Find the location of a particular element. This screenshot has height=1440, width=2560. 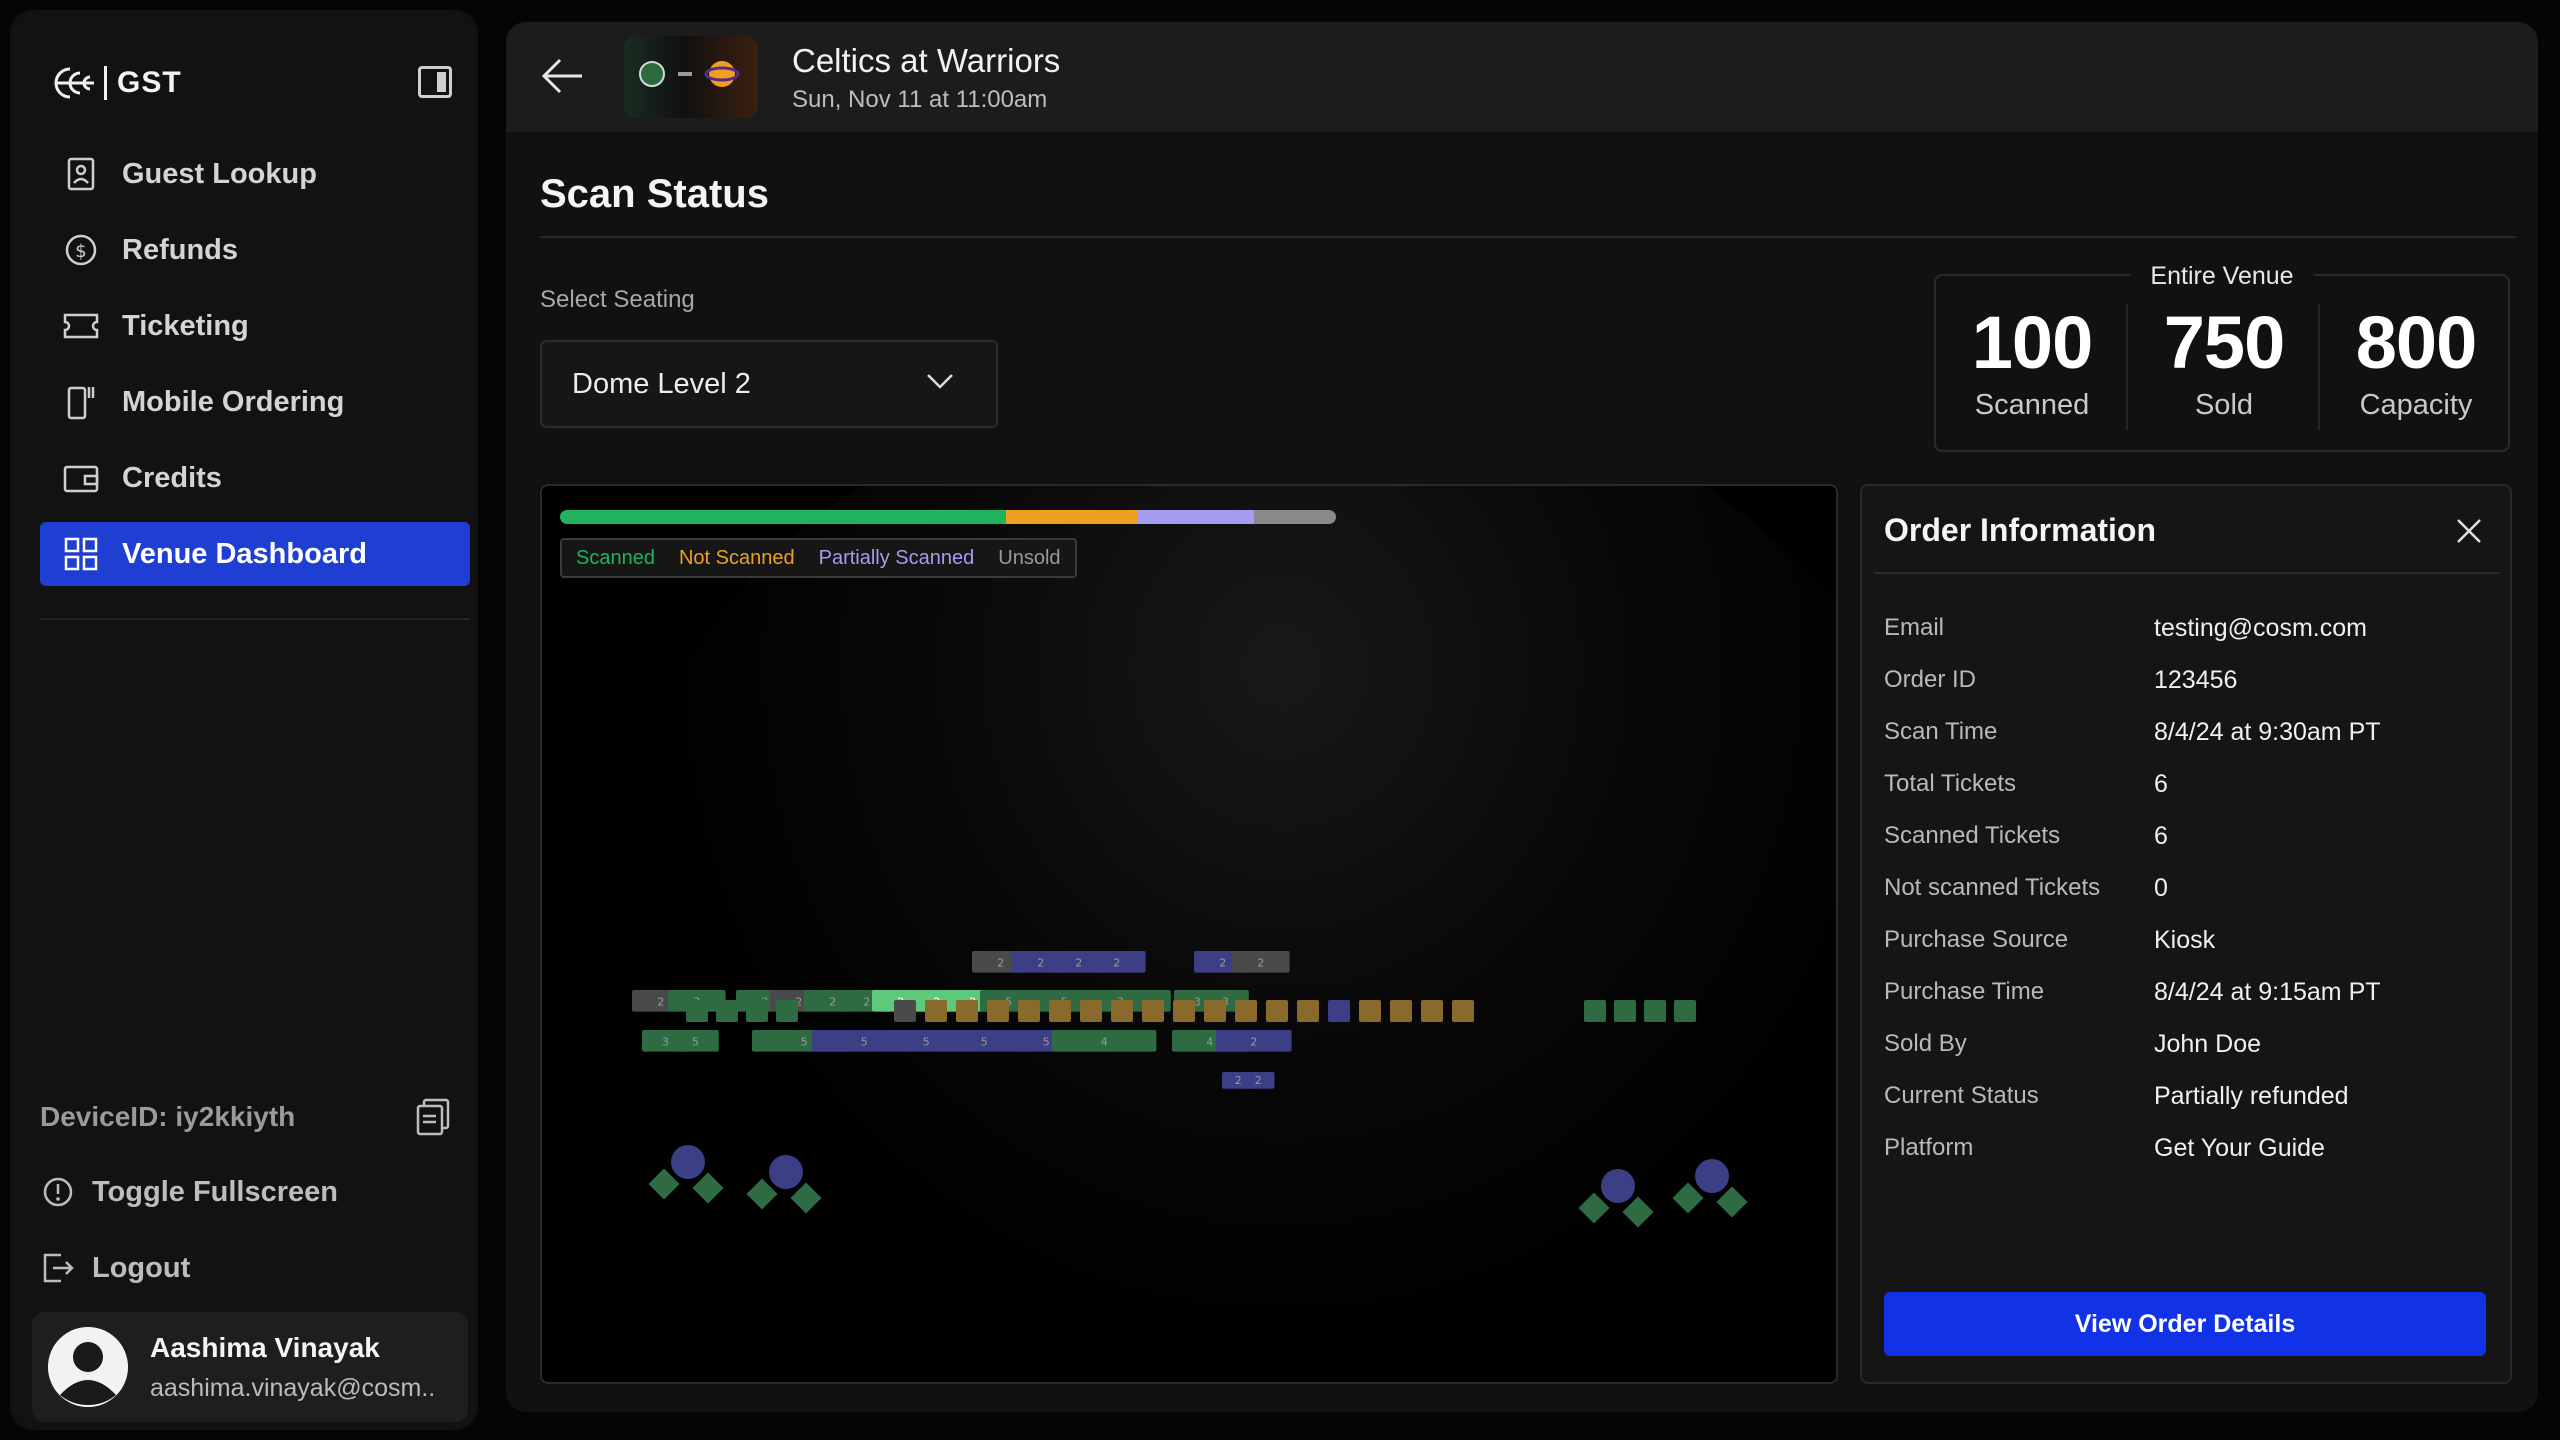

seat-section: 5 is located at coordinates (695, 1041).